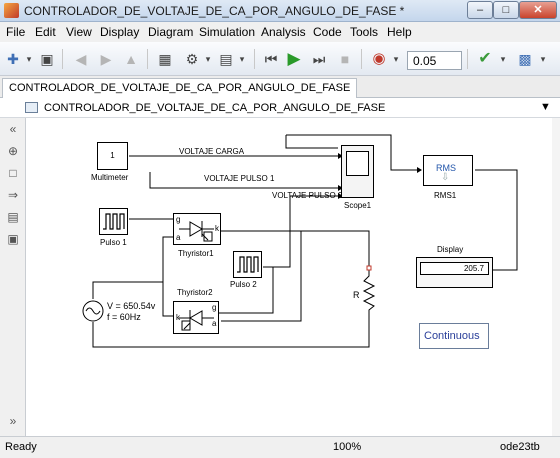  Describe the element at coordinates (81, 59) in the screenshot. I see `back-icon: ◀` at that location.